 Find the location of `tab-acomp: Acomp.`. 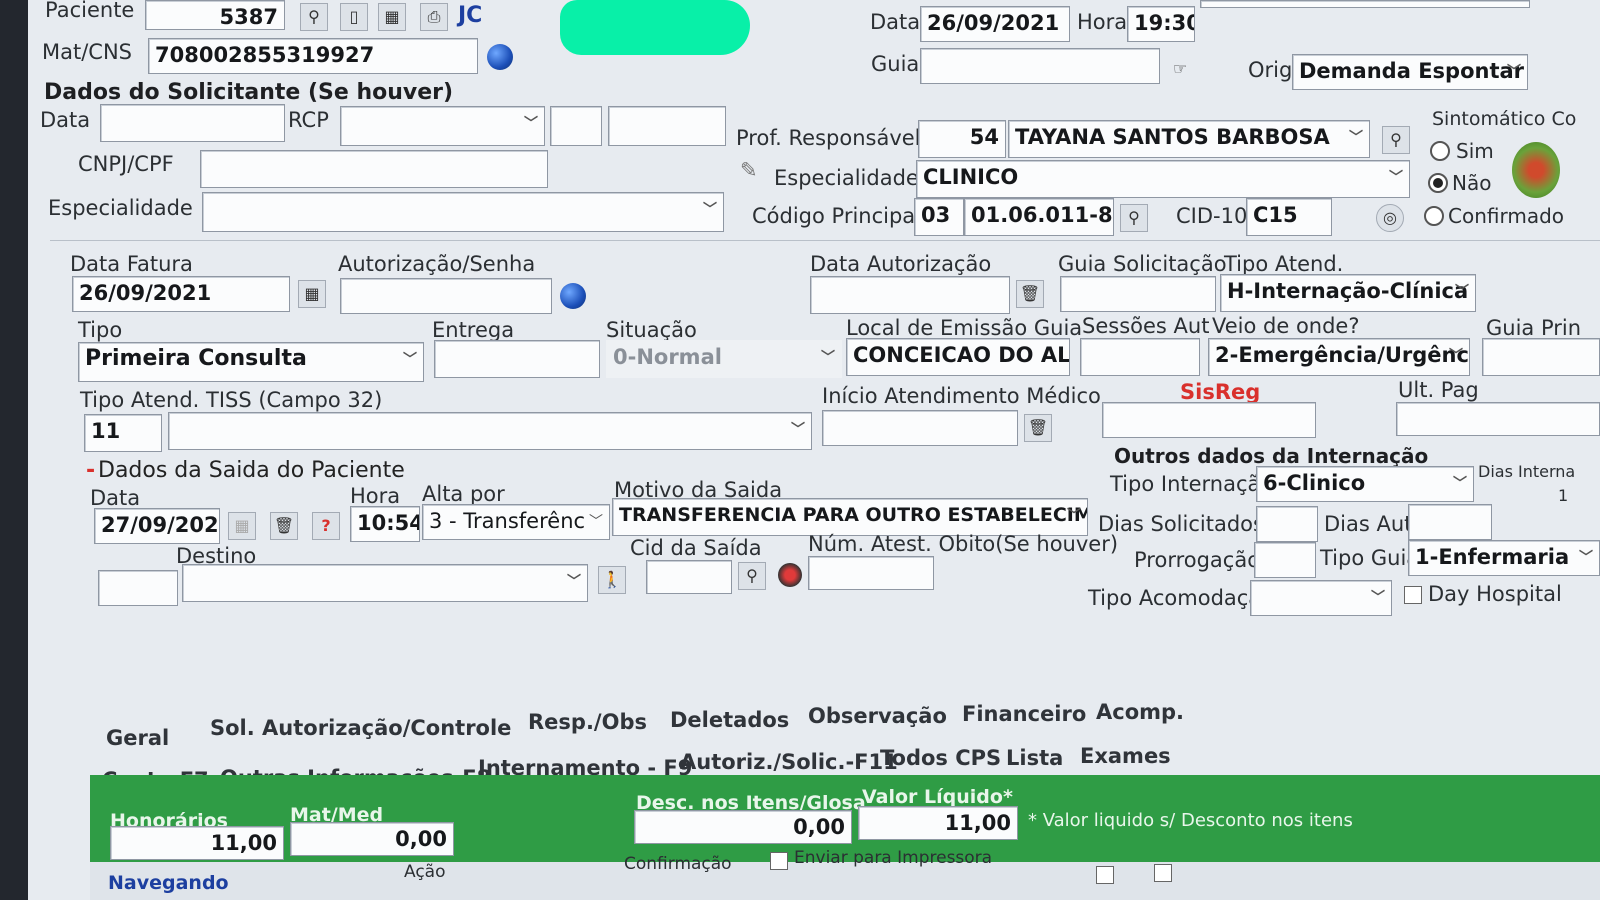

tab-acomp: Acomp. is located at coordinates (1140, 712).